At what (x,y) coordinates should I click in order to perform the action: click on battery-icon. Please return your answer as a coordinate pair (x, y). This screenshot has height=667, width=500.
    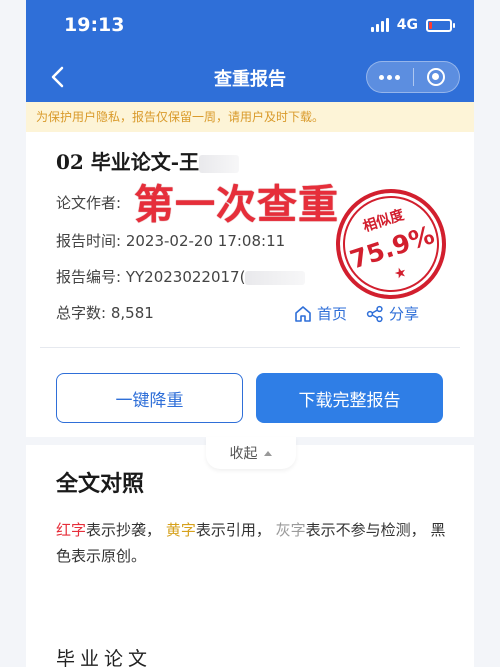
    Looking at the image, I should click on (440, 25).